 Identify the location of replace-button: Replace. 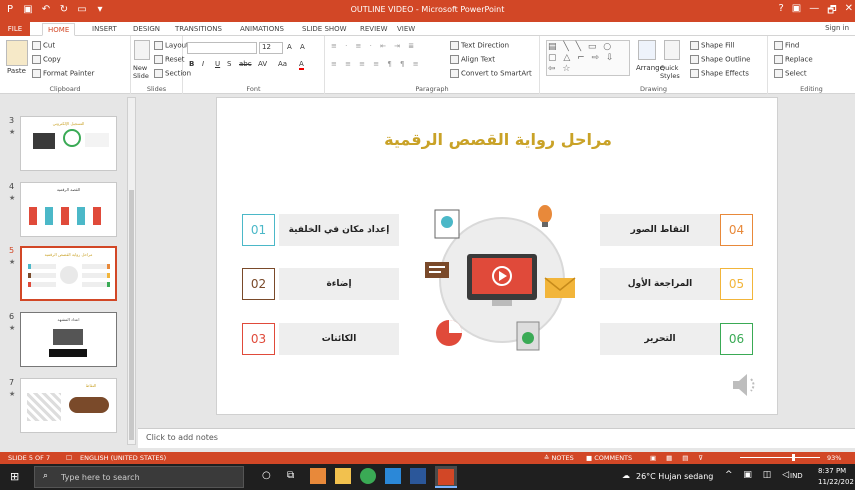
(793, 59).